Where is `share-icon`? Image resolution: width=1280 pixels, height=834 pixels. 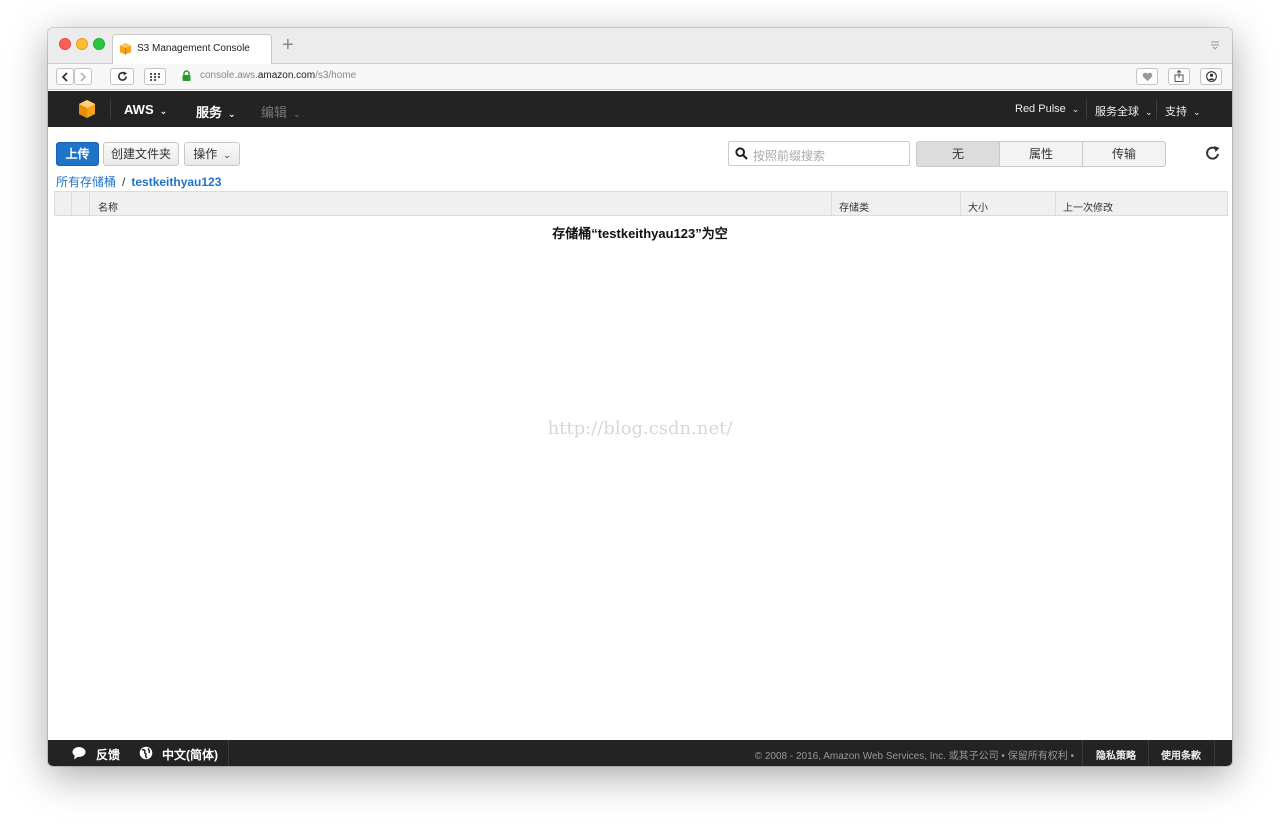
share-icon is located at coordinates (1179, 75).